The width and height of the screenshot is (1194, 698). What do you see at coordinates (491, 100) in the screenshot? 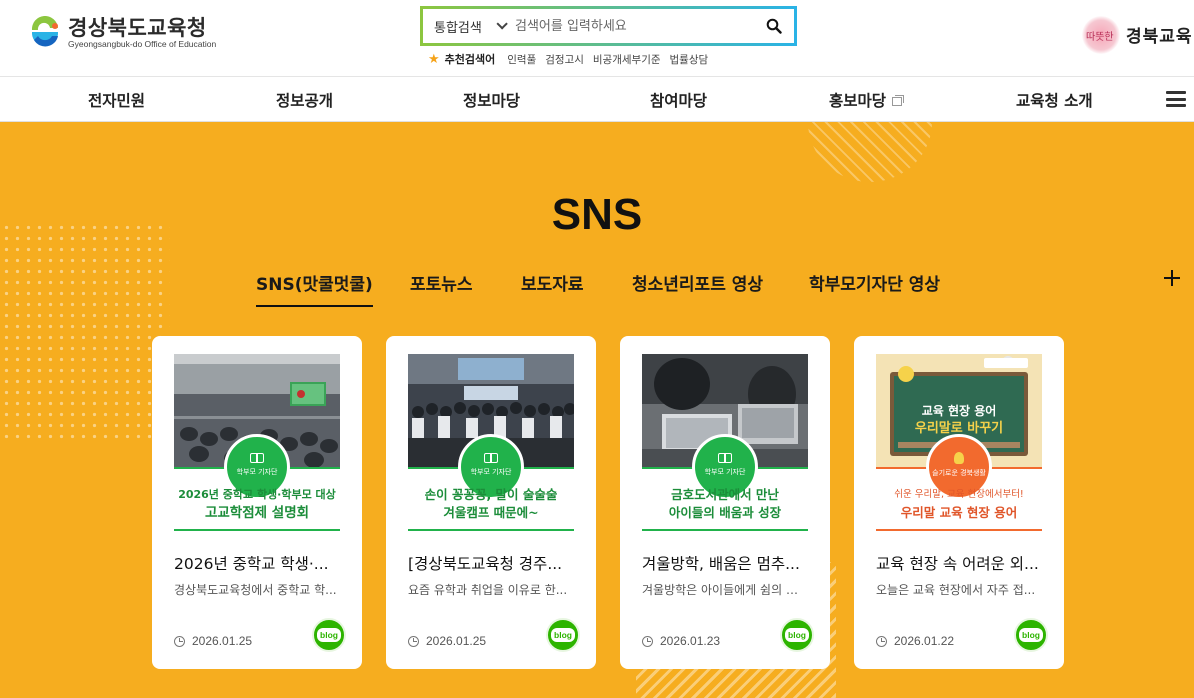
I see `nav-item-info-plaza: 정보마당` at bounding box center [491, 100].